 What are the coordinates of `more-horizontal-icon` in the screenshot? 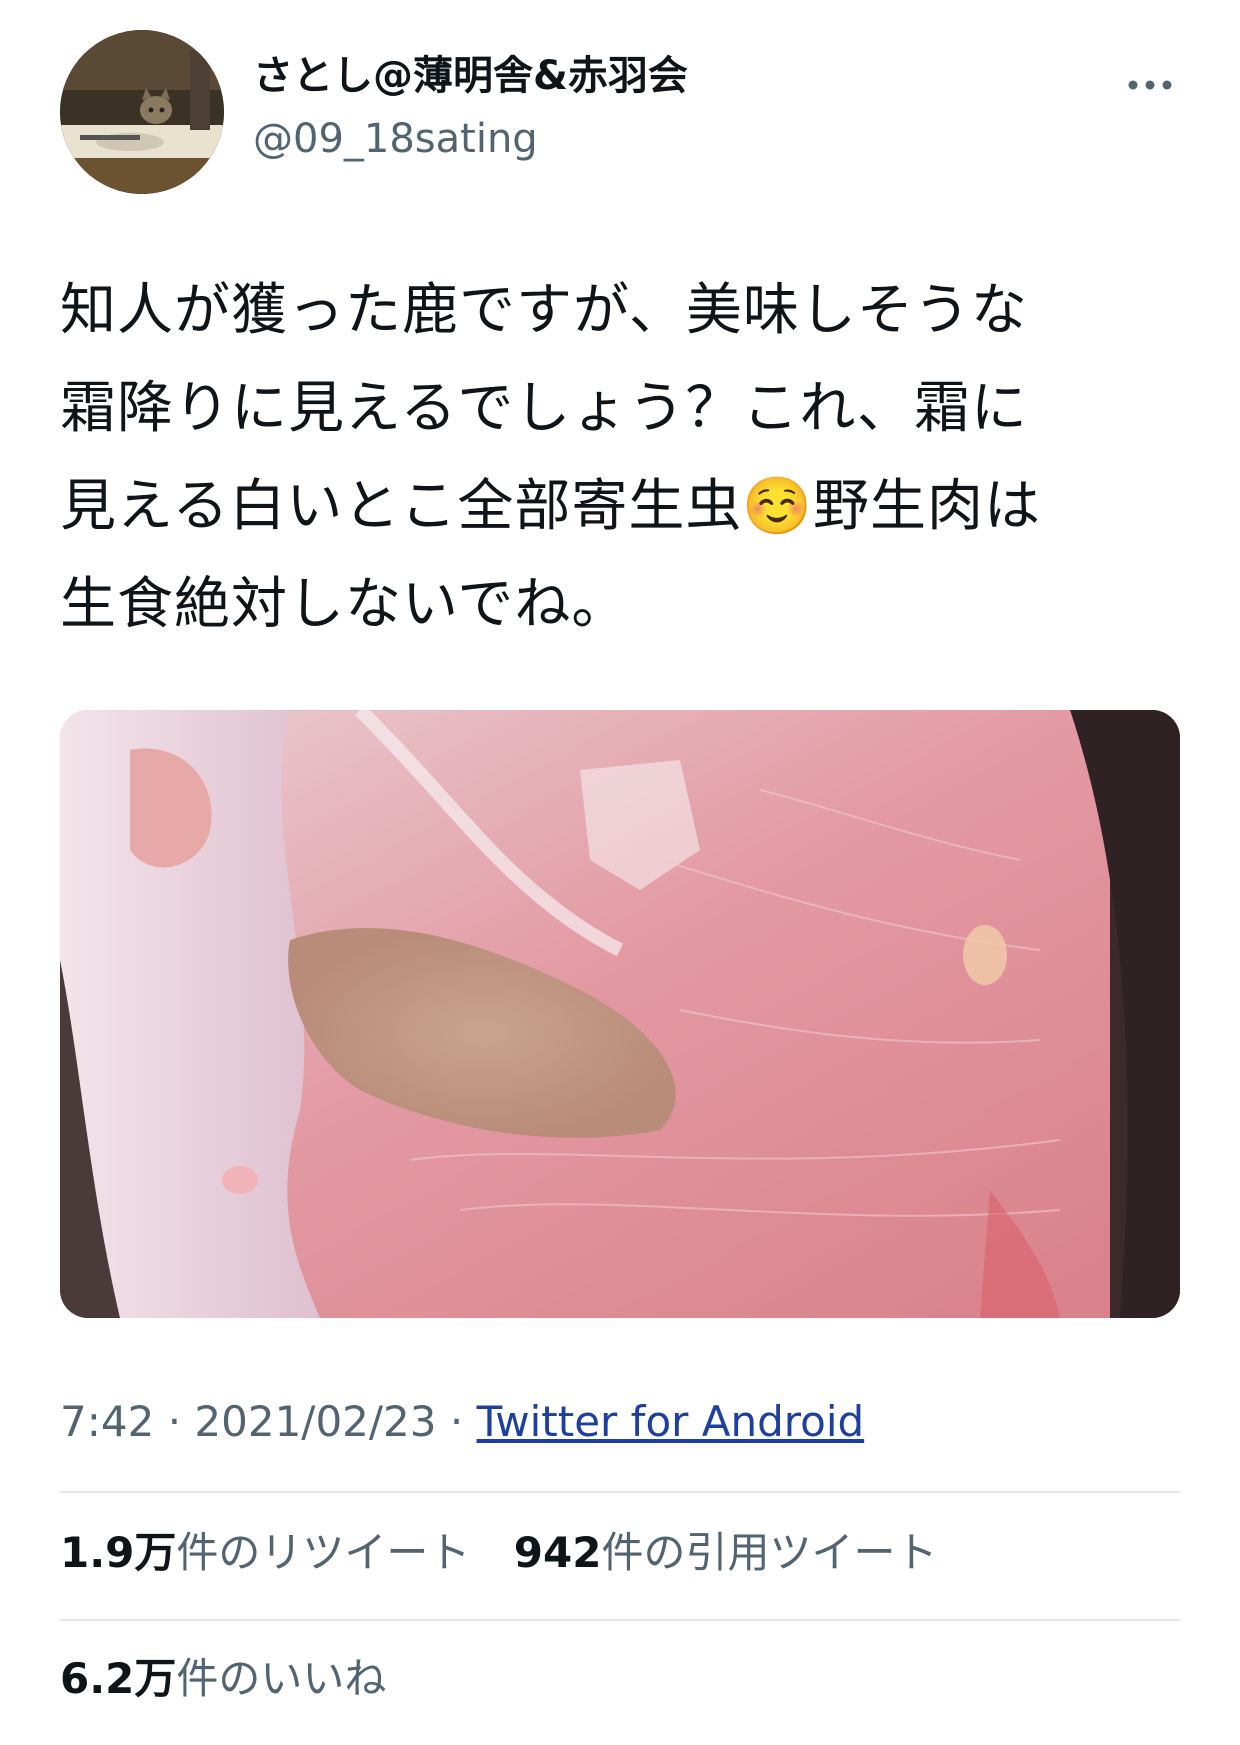 It's located at (1150, 85).